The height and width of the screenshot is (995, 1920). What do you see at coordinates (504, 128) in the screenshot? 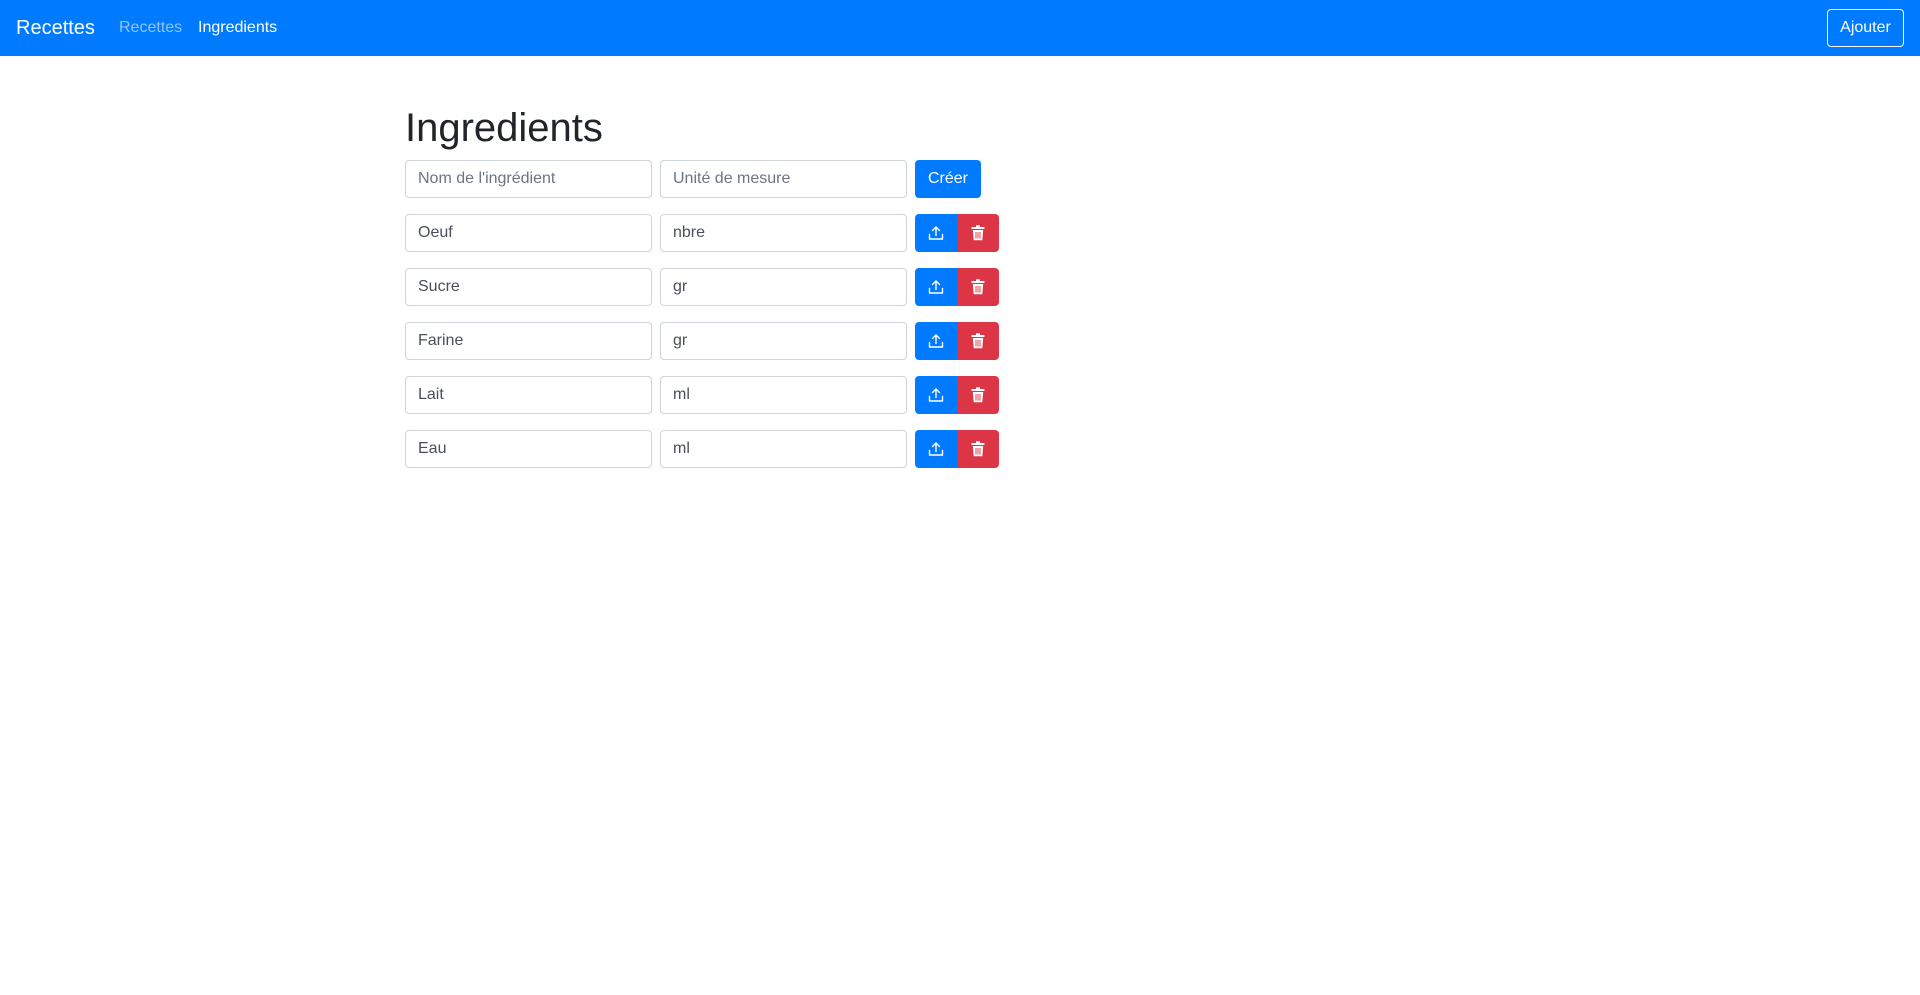
I see `page-title: Ingredients` at bounding box center [504, 128].